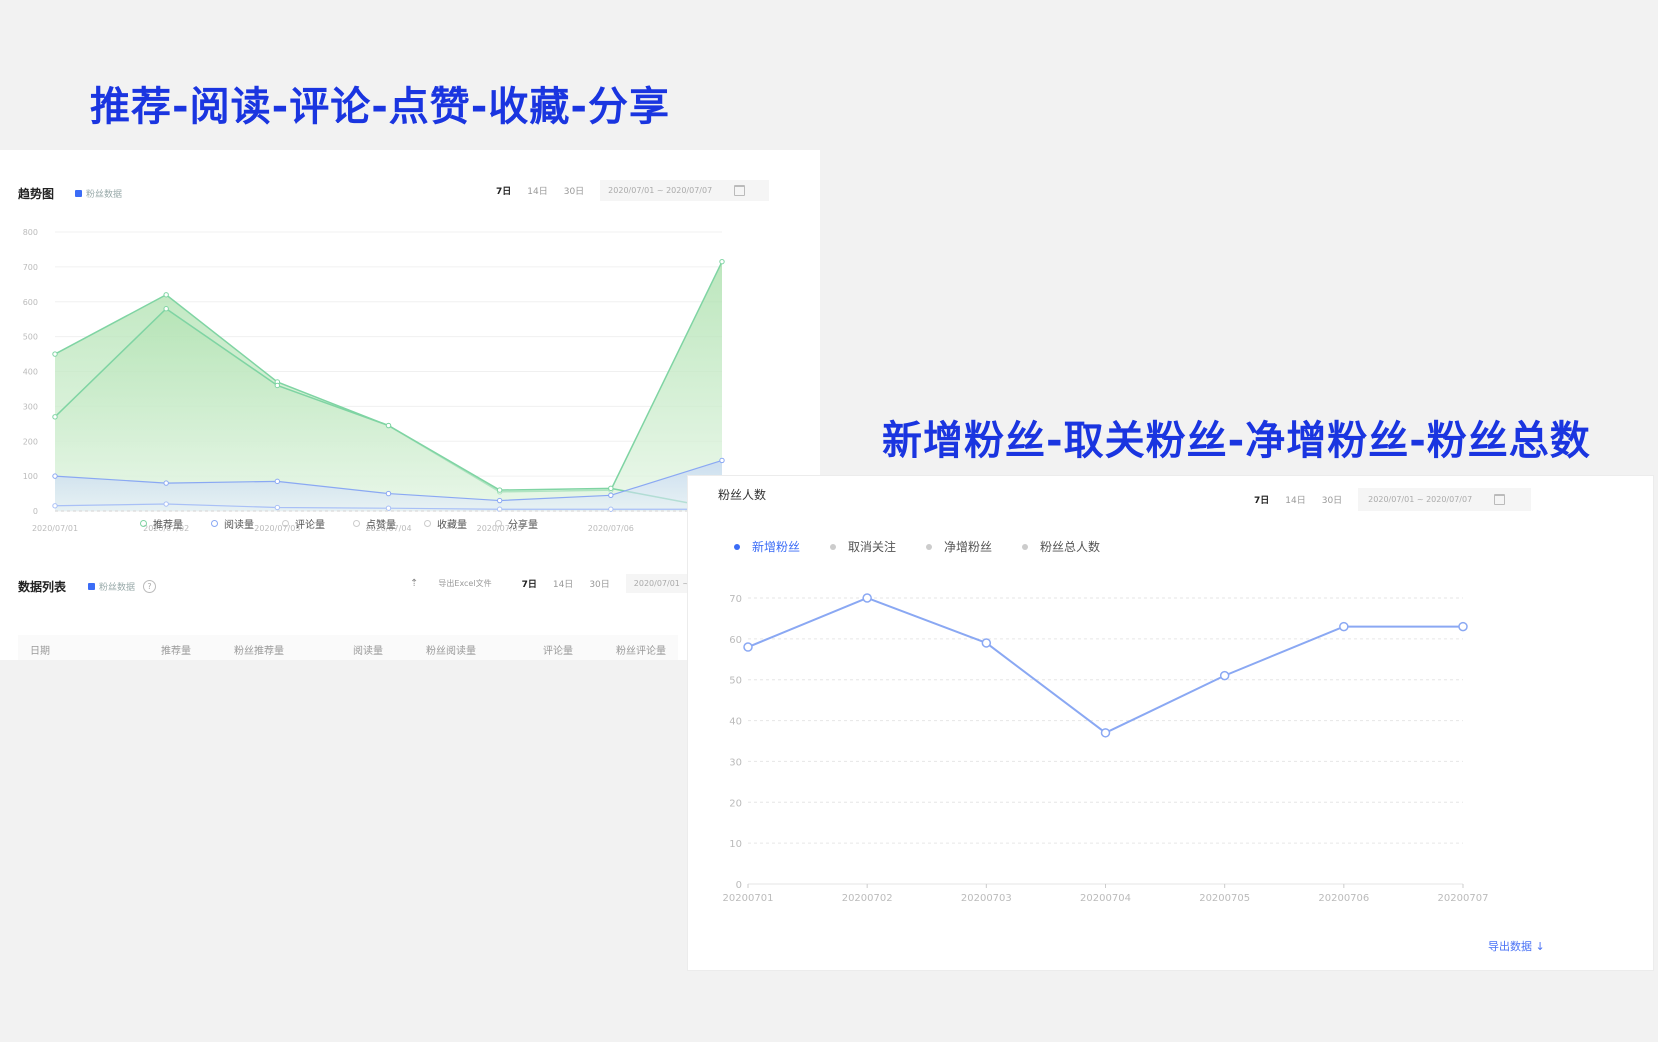 Image resolution: width=1658 pixels, height=1042 pixels. What do you see at coordinates (735, 844) in the screenshot?
I see `y-tick-label: 10` at bounding box center [735, 844].